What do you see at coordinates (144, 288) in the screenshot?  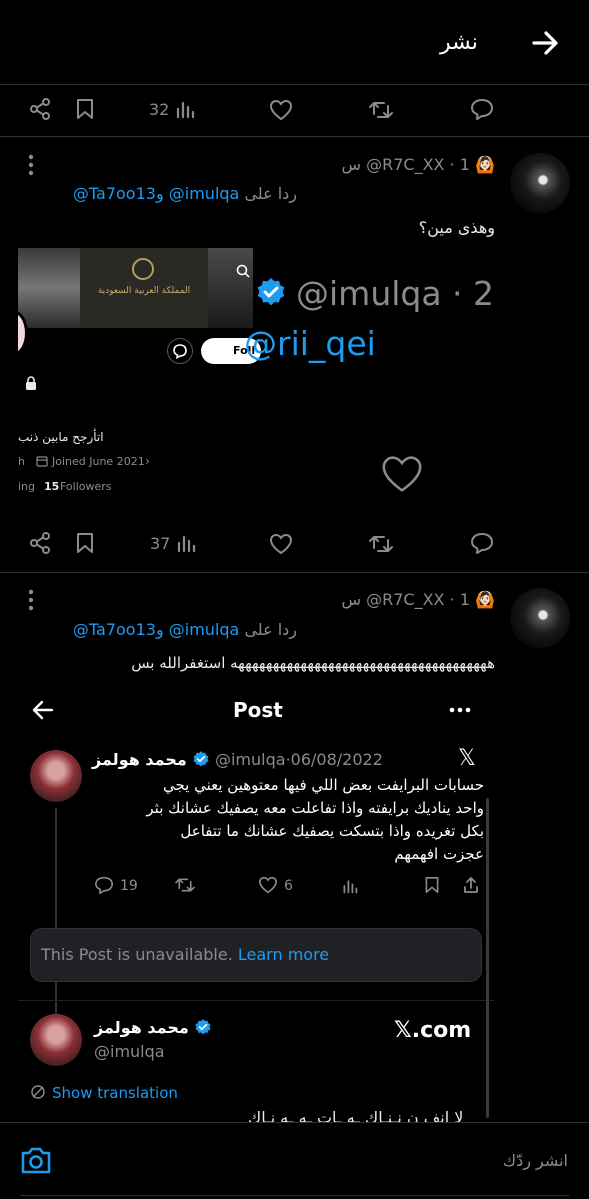 I see `banner-center: المملكة العربية السعودية` at bounding box center [144, 288].